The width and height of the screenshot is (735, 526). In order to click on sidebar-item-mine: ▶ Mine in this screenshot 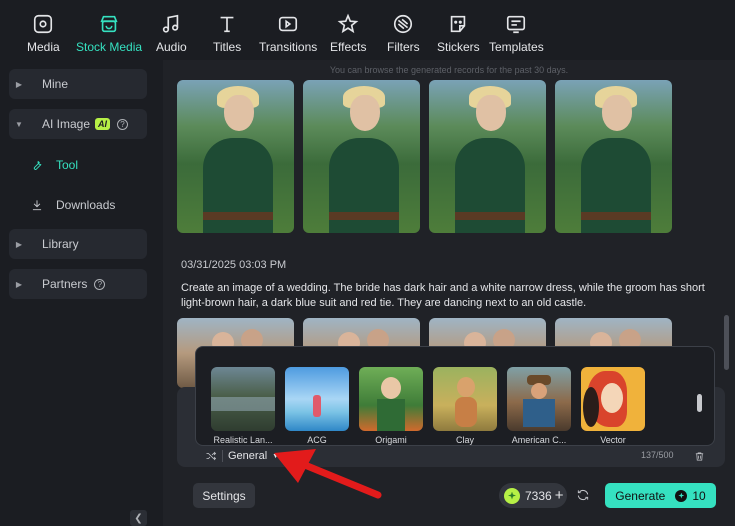, I will do `click(78, 84)`.